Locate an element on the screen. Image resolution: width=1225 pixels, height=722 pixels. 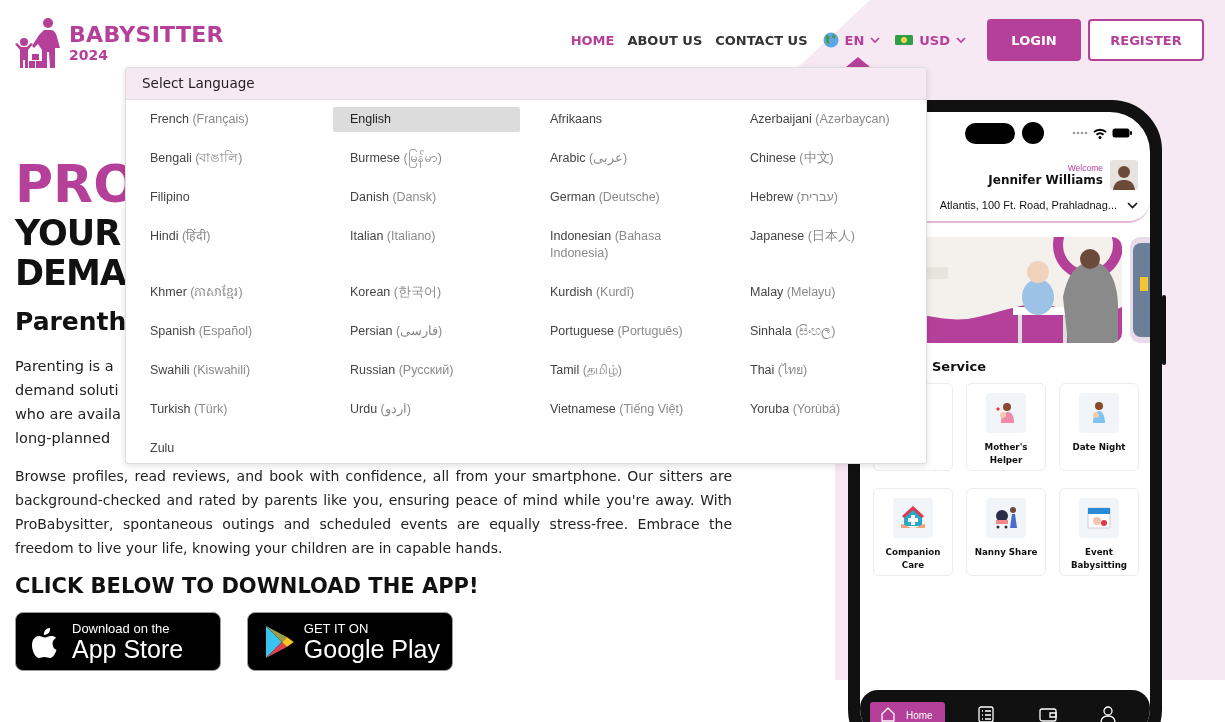
banknote-icon is located at coordinates (904, 40).